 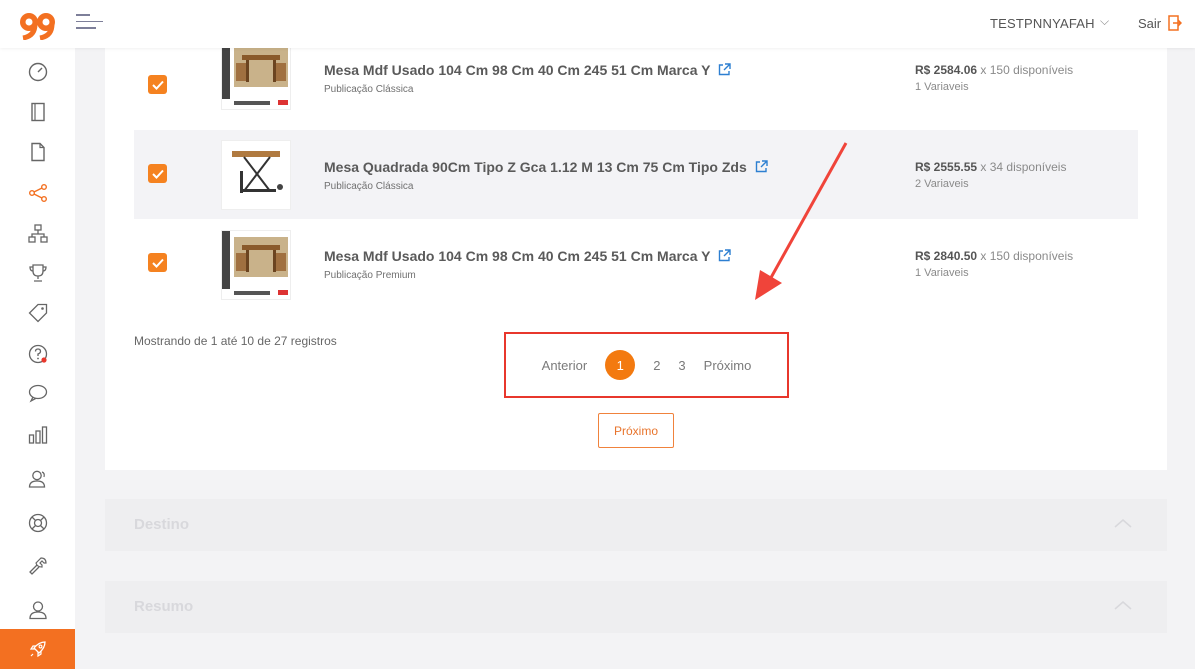 I want to click on section-title: Resumo, so click(x=164, y=606).